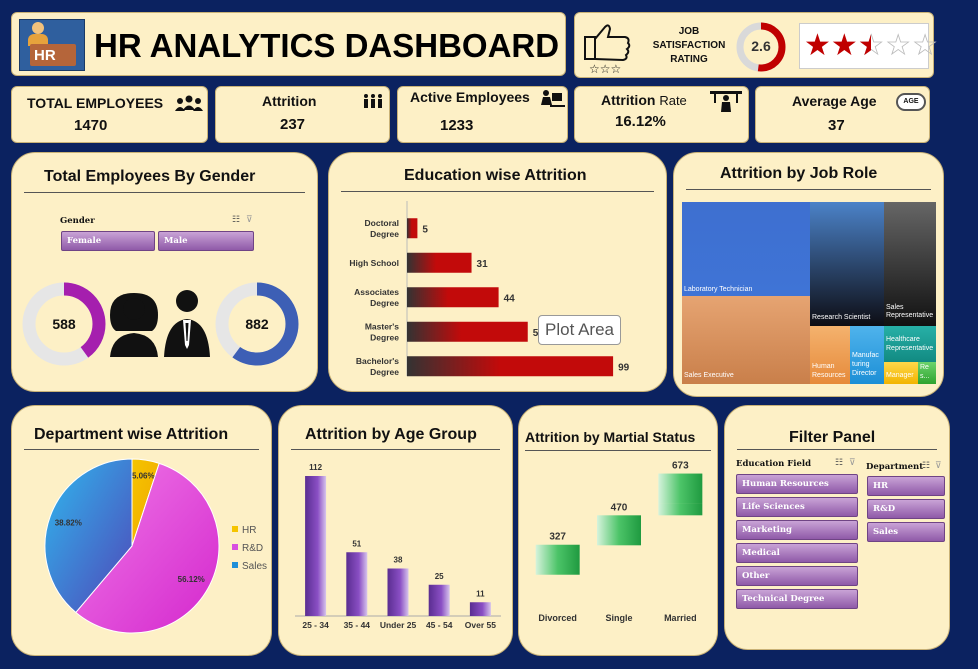 The width and height of the screenshot is (978, 669). I want to click on marital-value-label: 470, so click(619, 507).